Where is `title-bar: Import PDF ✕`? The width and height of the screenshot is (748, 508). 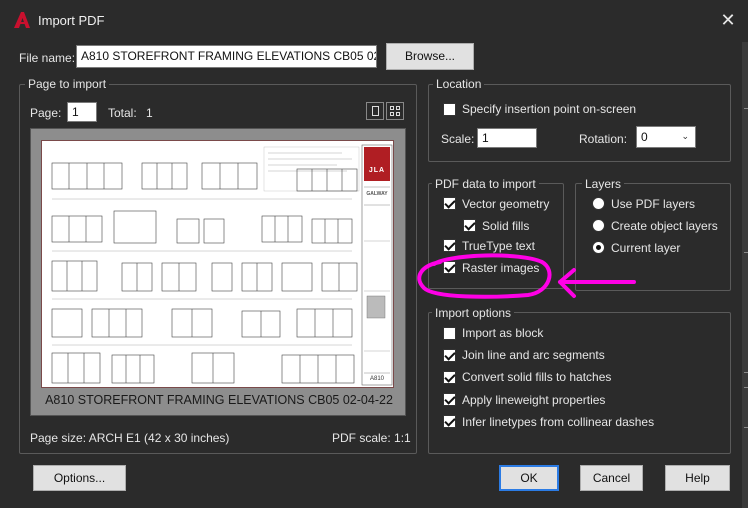
title-bar: Import PDF ✕ is located at coordinates (374, 21).